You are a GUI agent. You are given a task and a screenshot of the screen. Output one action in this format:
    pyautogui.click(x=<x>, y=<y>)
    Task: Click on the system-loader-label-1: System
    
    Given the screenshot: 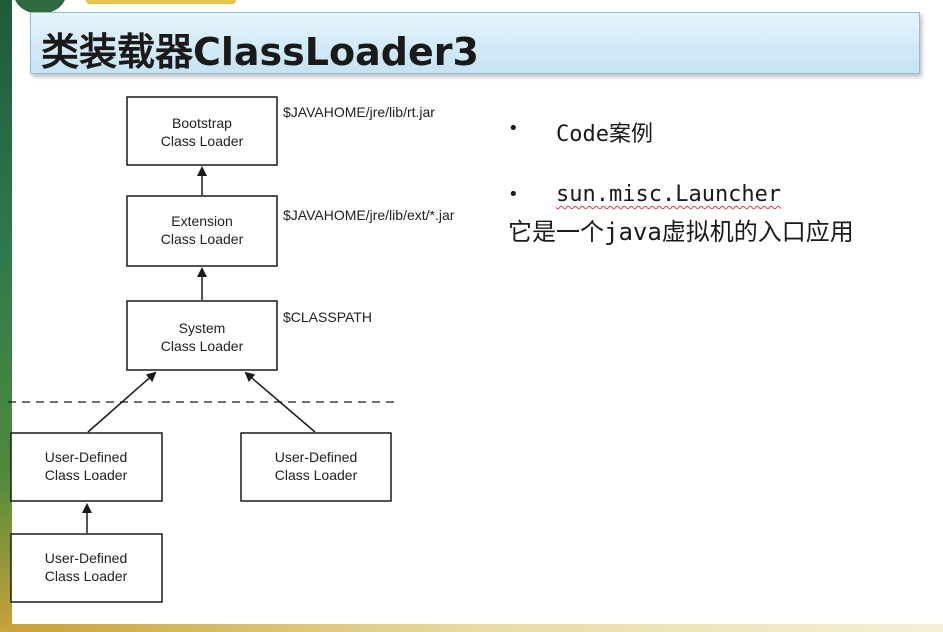 What is the action you would take?
    pyautogui.click(x=202, y=328)
    